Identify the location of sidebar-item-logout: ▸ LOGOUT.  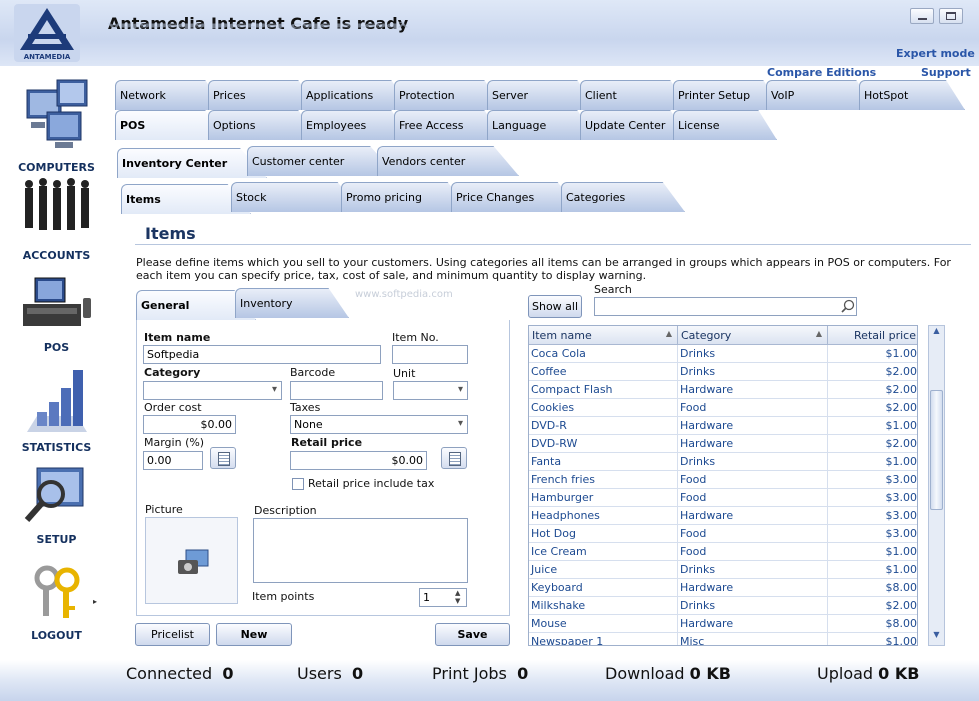
(56, 602).